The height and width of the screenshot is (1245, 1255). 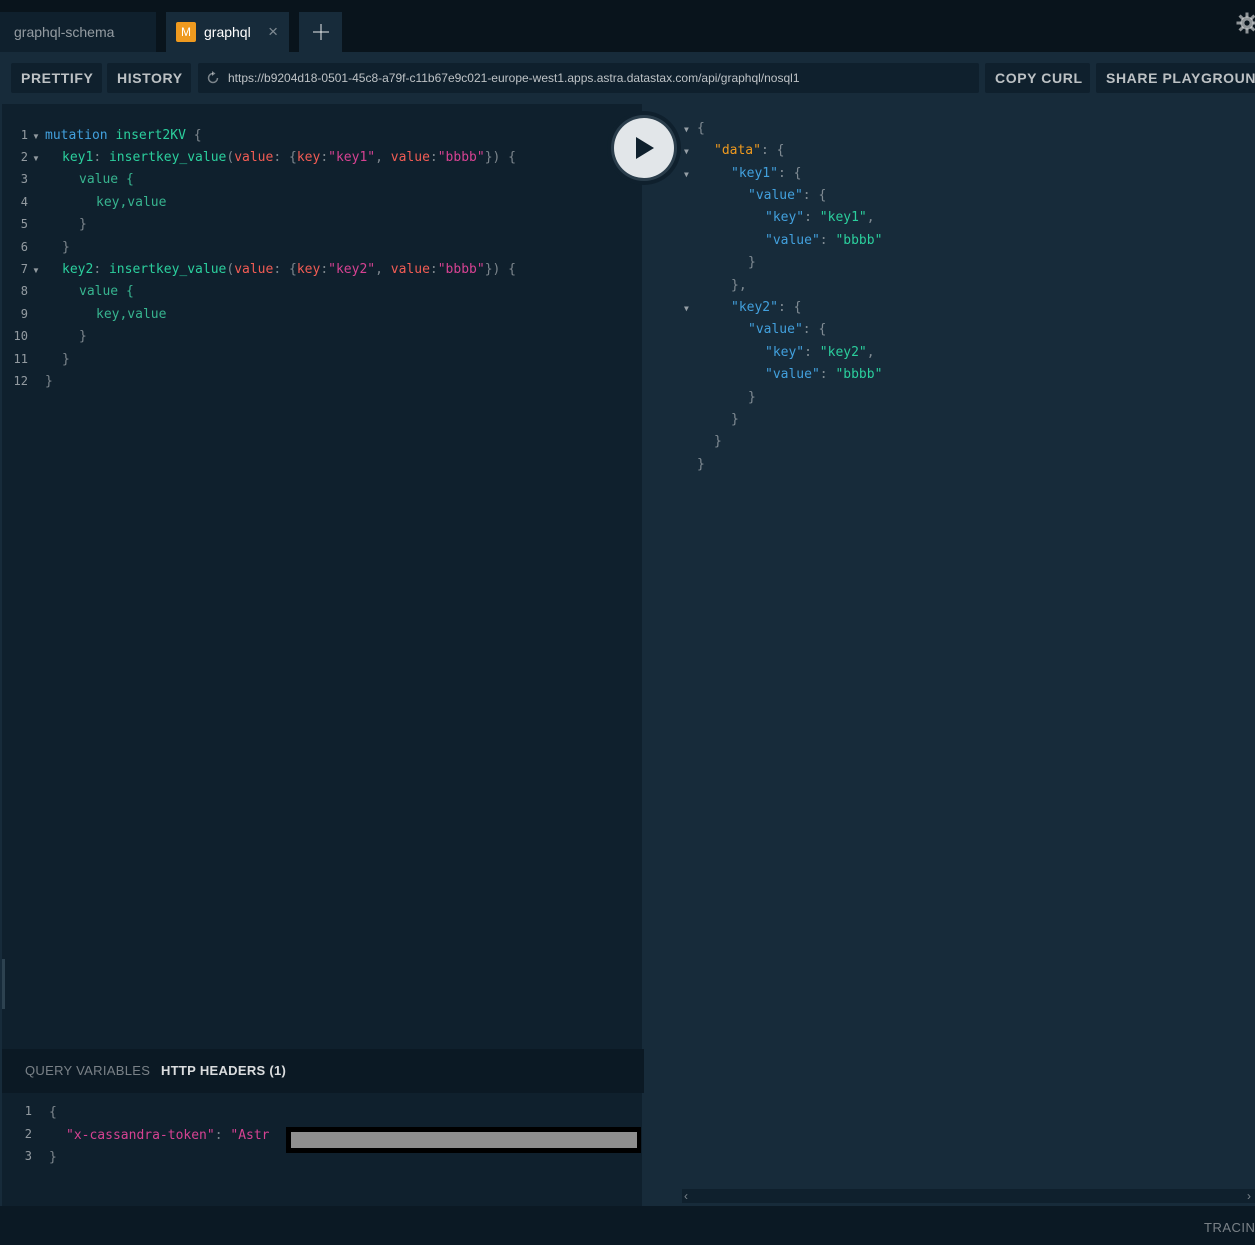 I want to click on operation-name: insert2KV, so click(x=150, y=135).